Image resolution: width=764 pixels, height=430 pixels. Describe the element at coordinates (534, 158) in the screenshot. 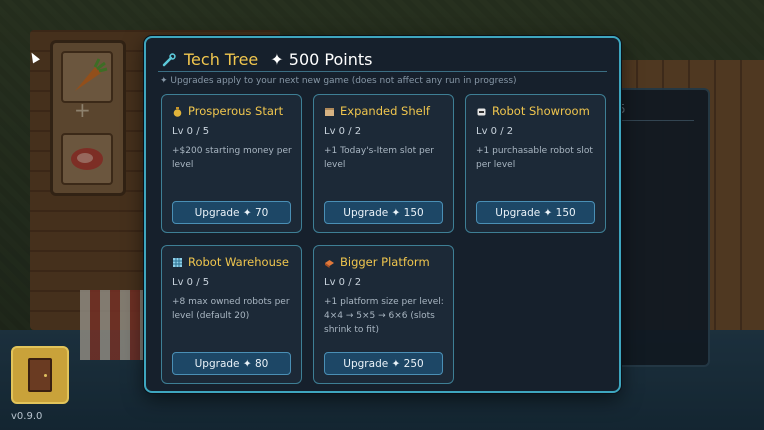

I see `card-description: +1 purchasable robot slot per level` at that location.